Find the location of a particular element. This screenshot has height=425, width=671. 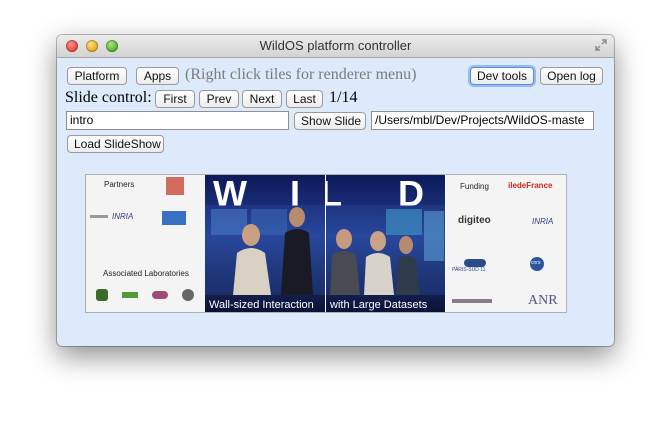

fullscreen-icon is located at coordinates (601, 45).